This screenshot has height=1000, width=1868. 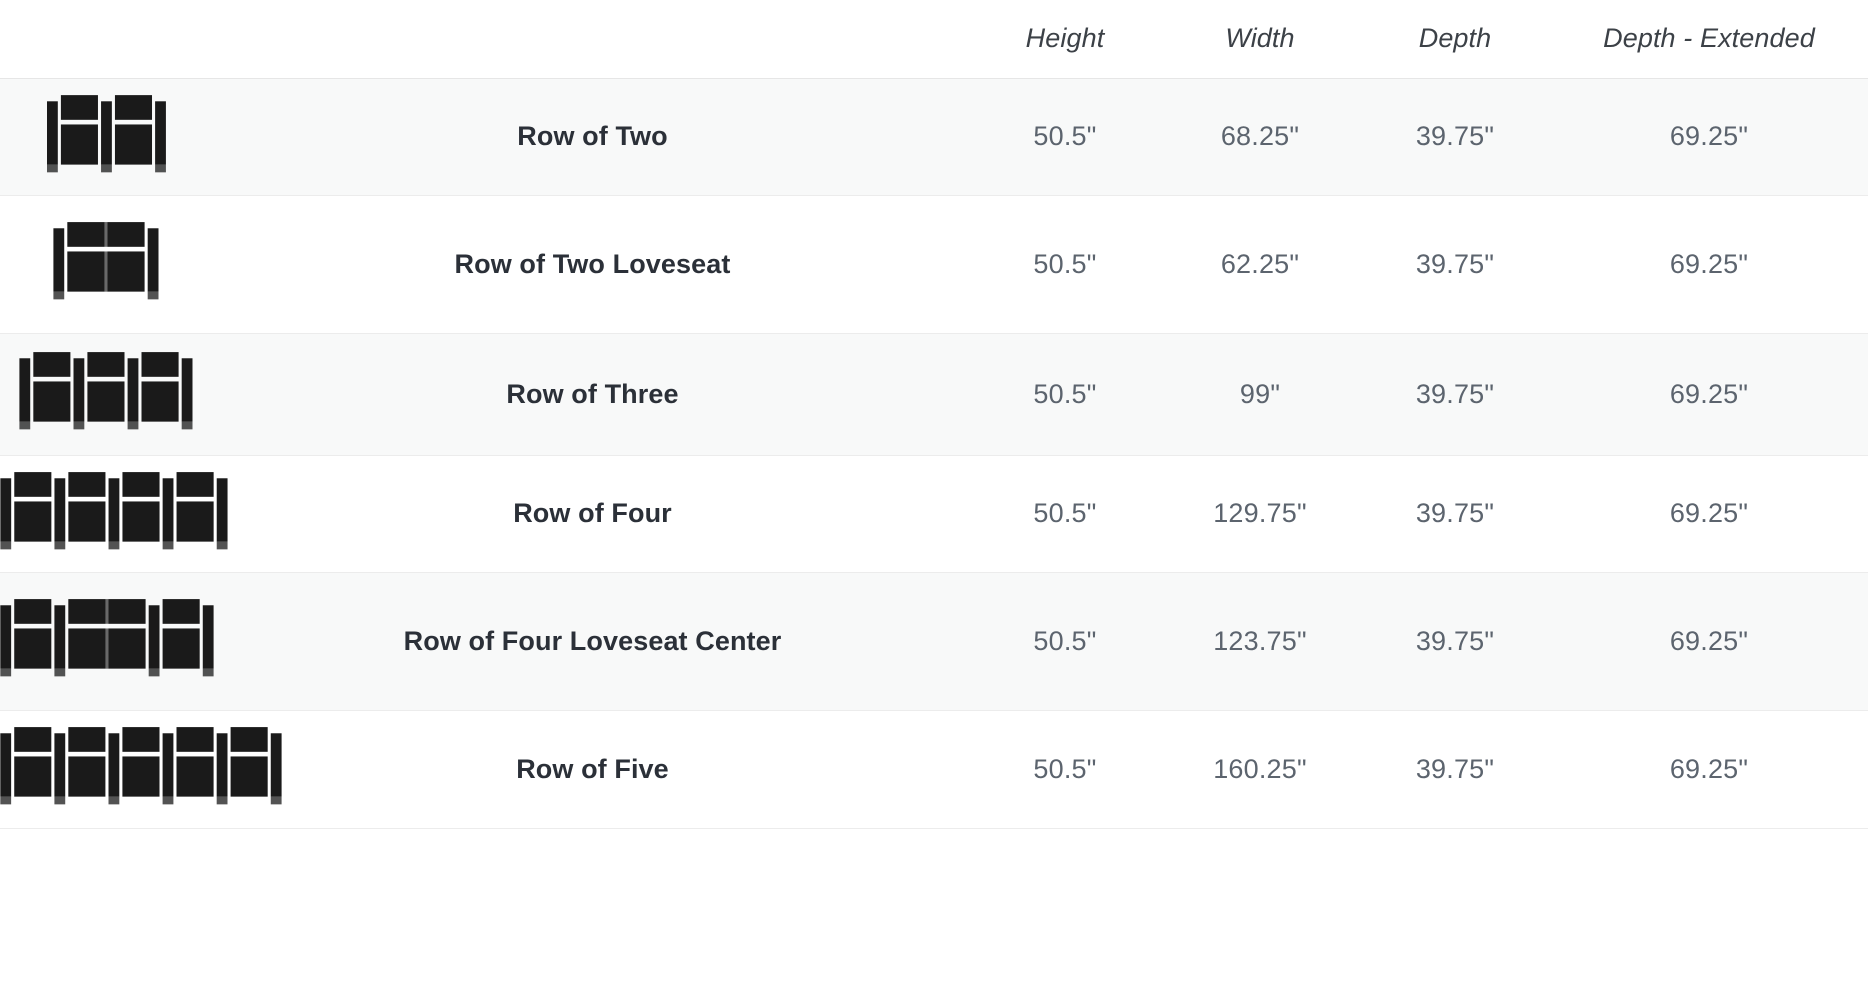 What do you see at coordinates (934, 513) in the screenshot?
I see `table-row: Row of Four 50.5" 129.75" 39.75" 69.25"` at bounding box center [934, 513].